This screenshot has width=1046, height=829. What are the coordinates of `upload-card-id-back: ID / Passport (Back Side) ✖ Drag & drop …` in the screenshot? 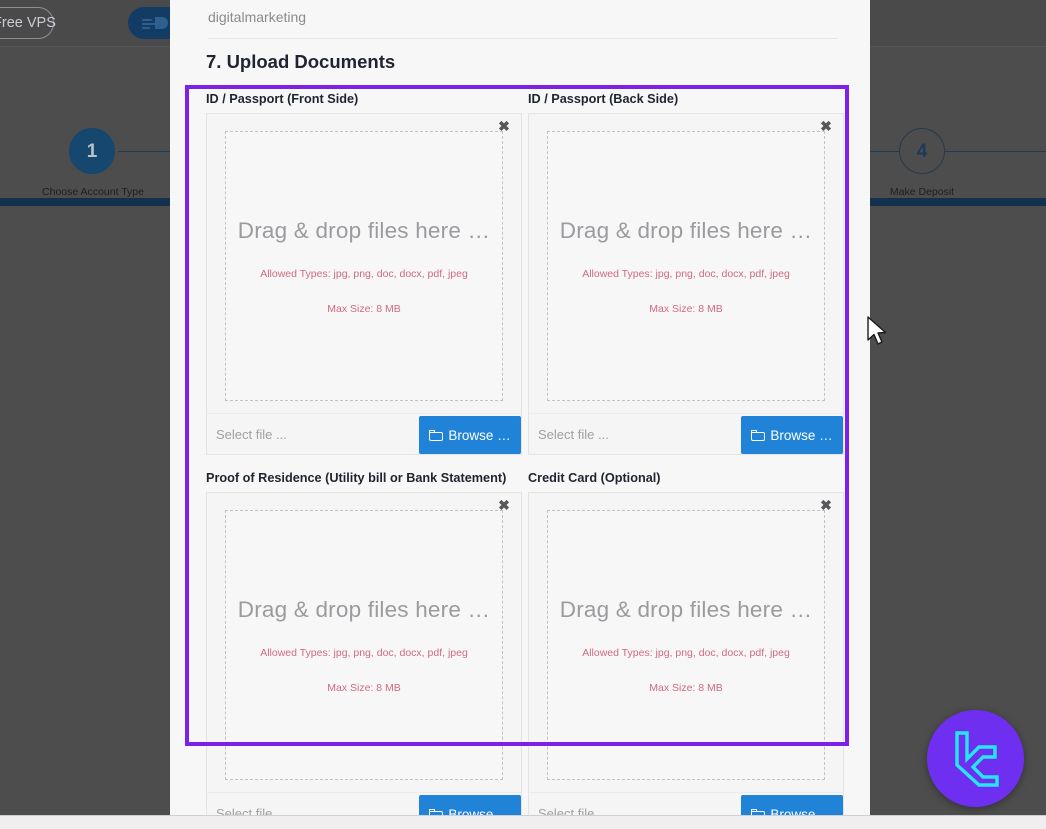 It's located at (686, 273).